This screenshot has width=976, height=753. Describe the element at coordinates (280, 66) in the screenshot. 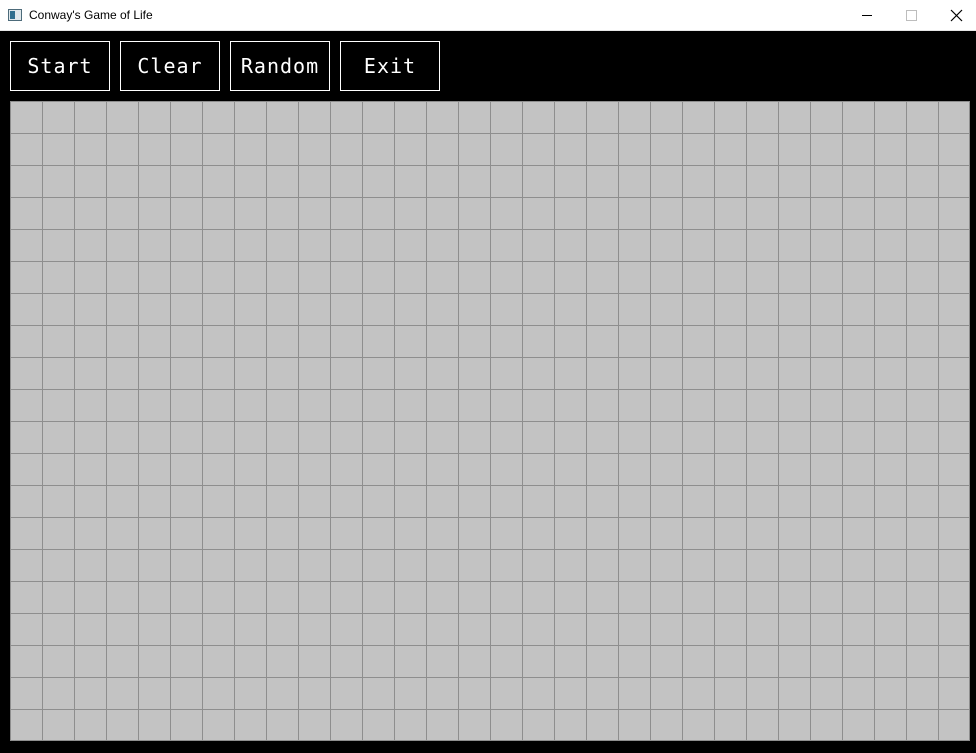

I see `random-button: Random` at that location.